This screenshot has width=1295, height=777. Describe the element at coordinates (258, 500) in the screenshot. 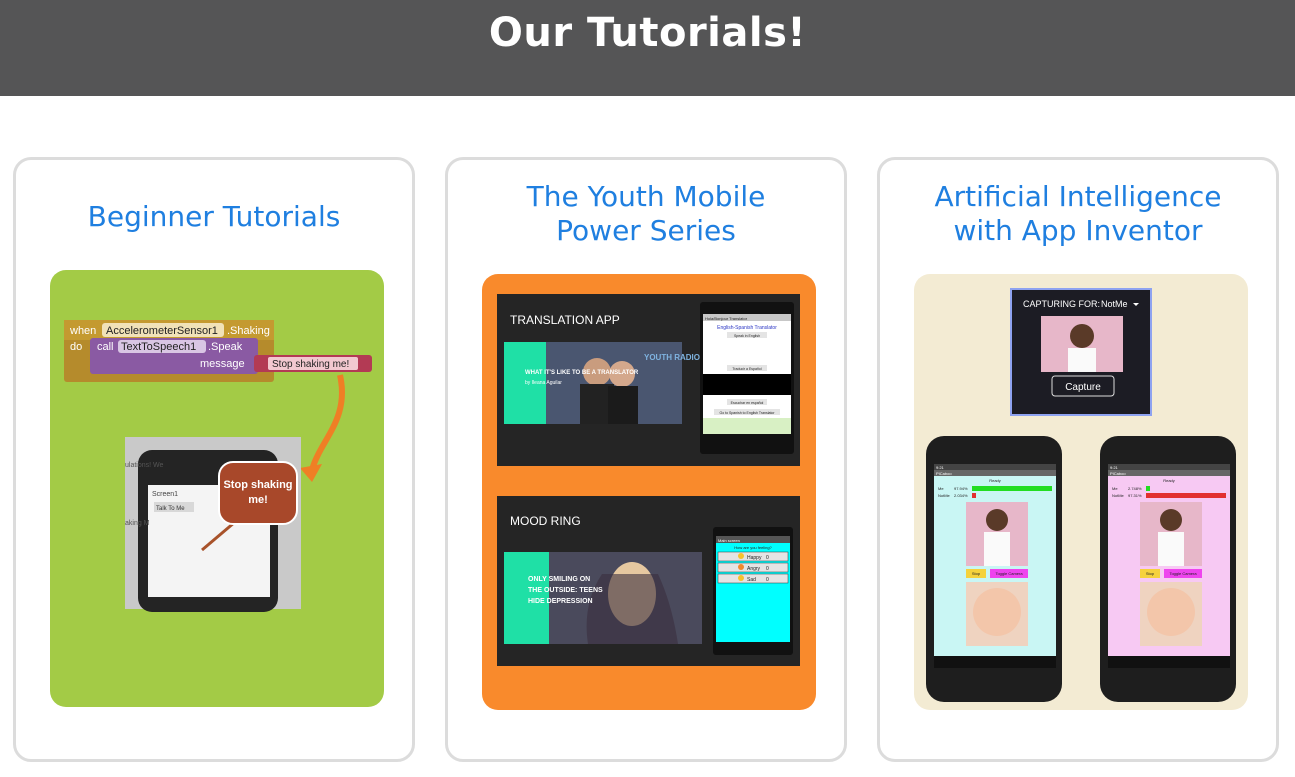

I see `svg-text: me!` at that location.